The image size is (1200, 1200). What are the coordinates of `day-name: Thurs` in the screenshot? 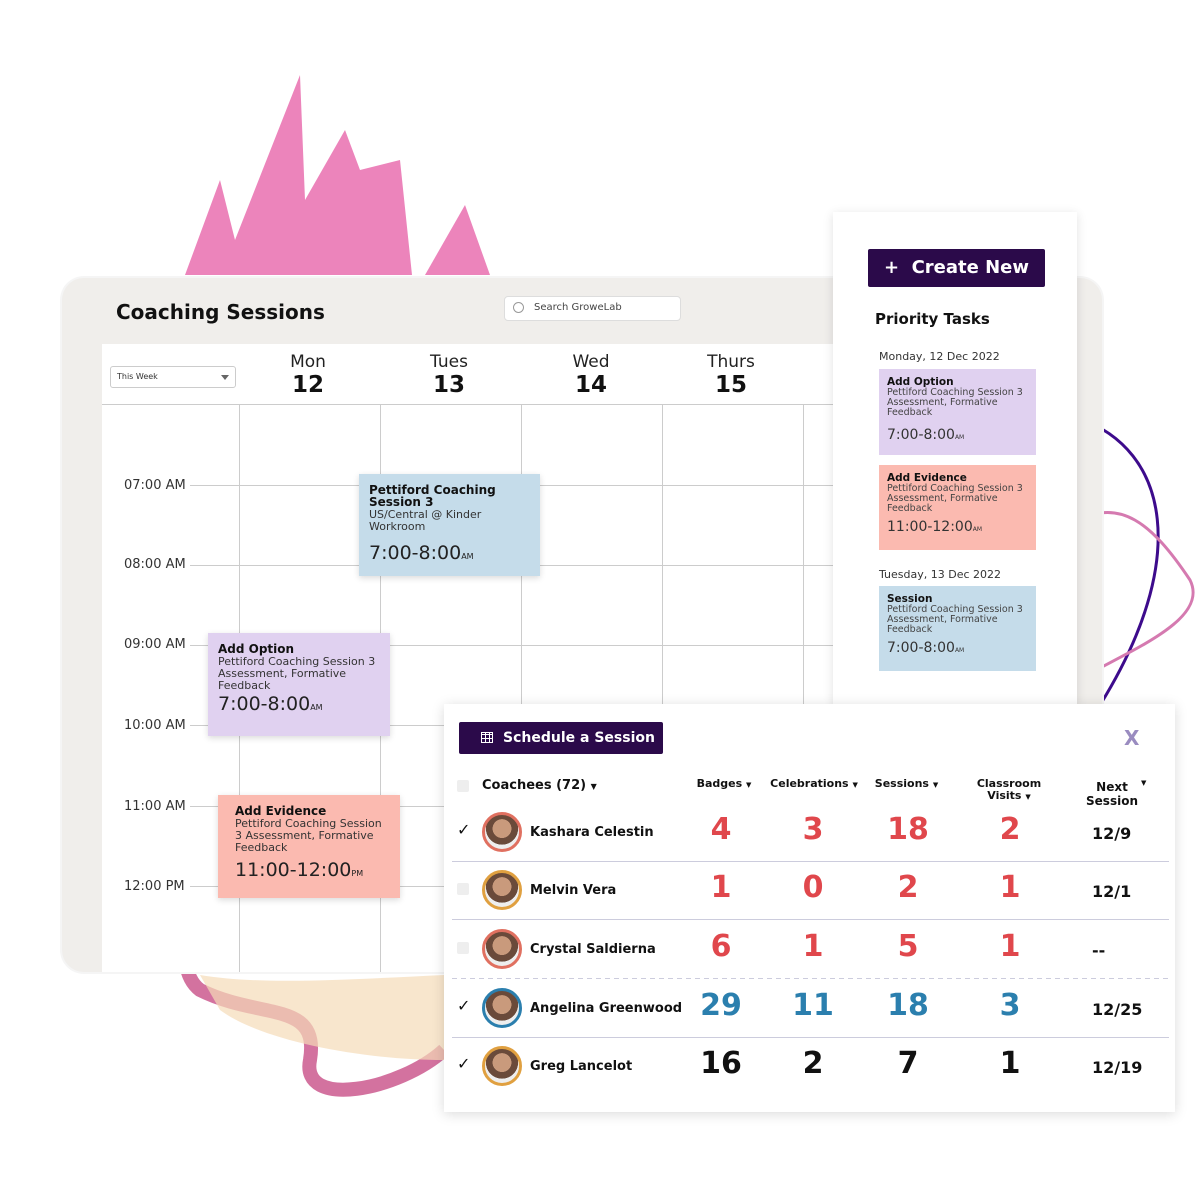 It's located at (731, 362).